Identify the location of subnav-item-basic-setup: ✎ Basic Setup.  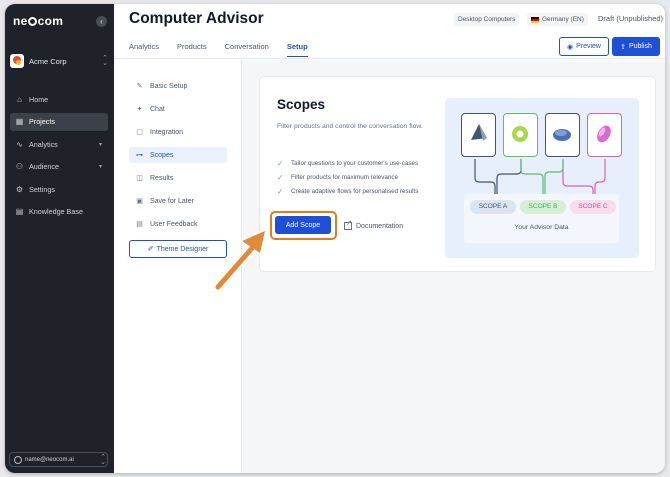
(178, 86).